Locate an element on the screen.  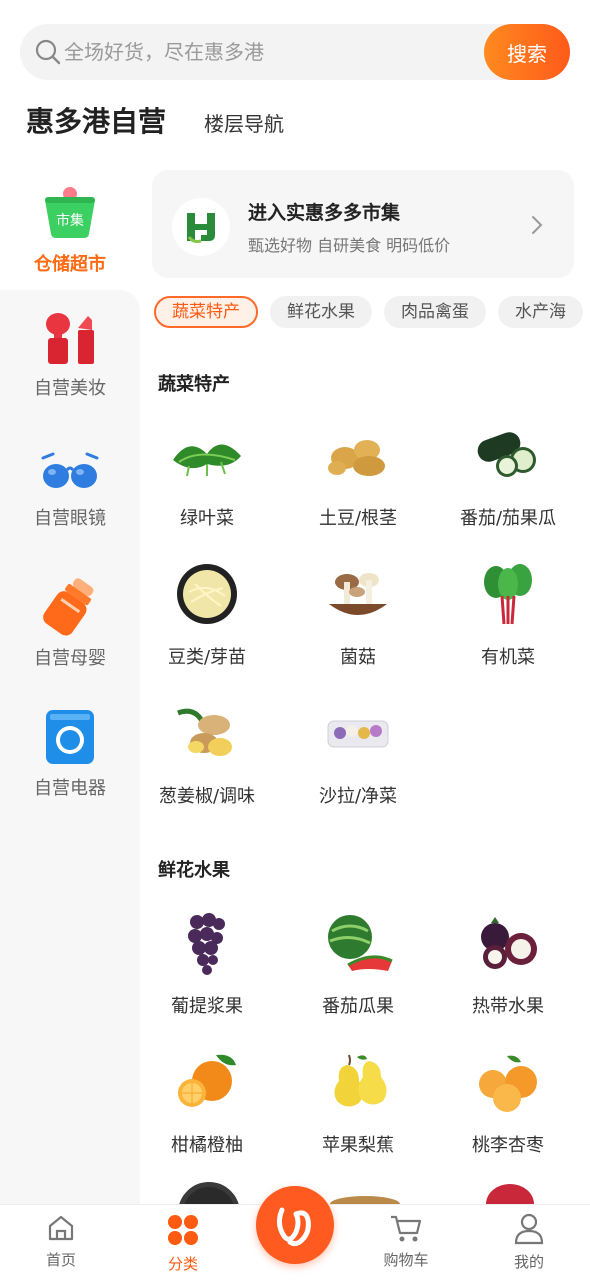
nav-profile: 我的 is located at coordinates (529, 1242).